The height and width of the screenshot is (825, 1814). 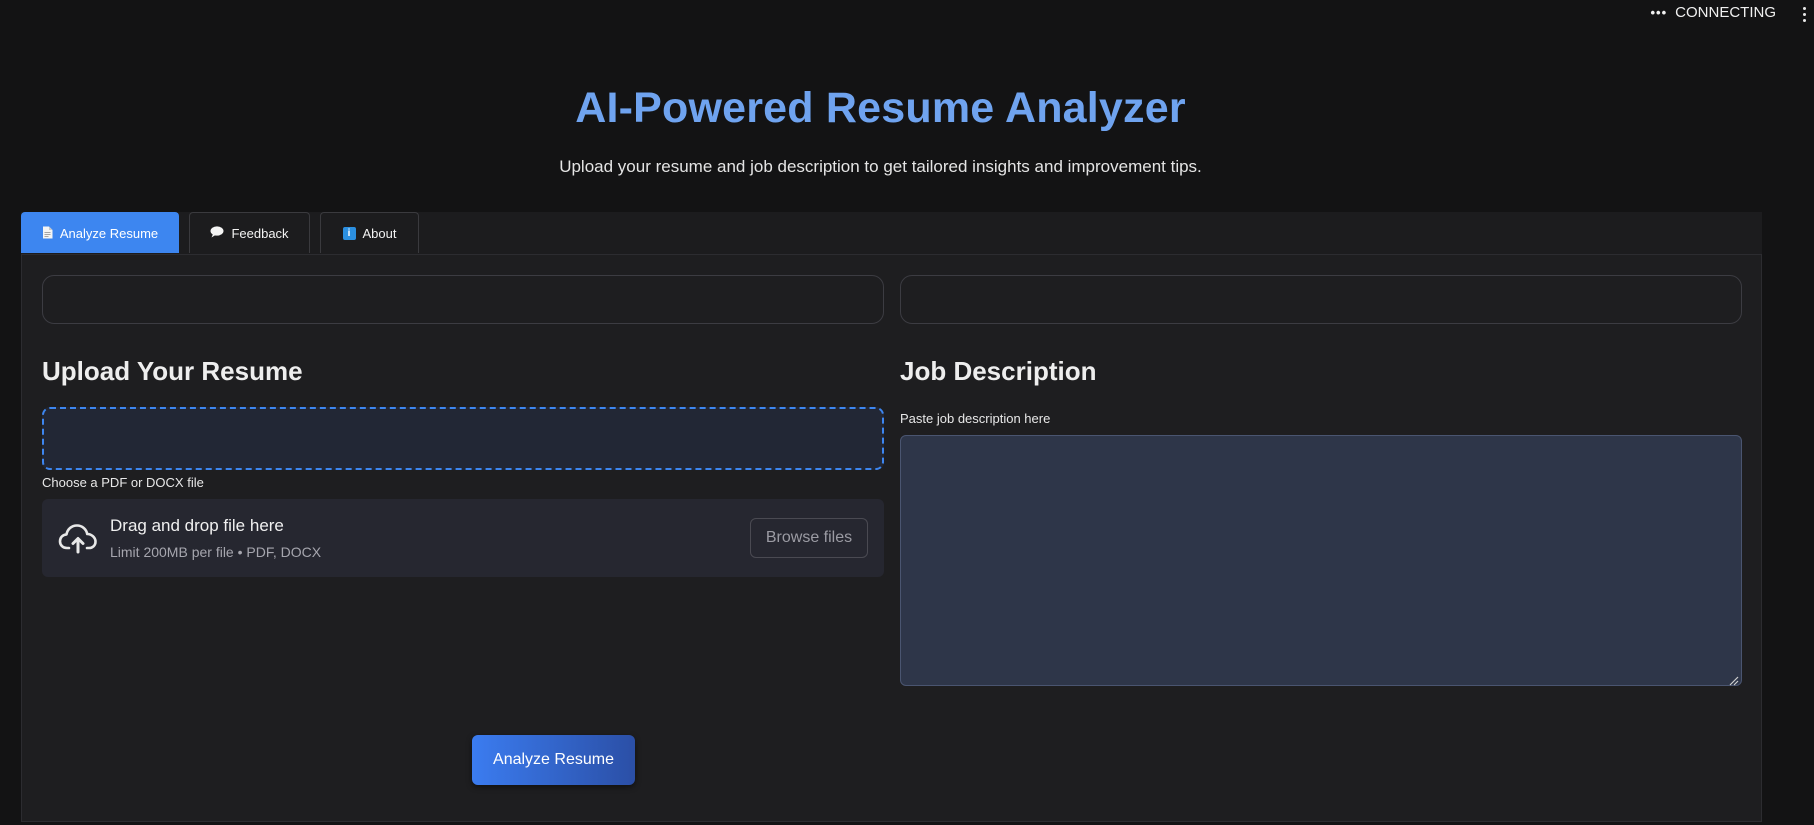 I want to click on ellipsis-icon: •••, so click(x=1659, y=12).